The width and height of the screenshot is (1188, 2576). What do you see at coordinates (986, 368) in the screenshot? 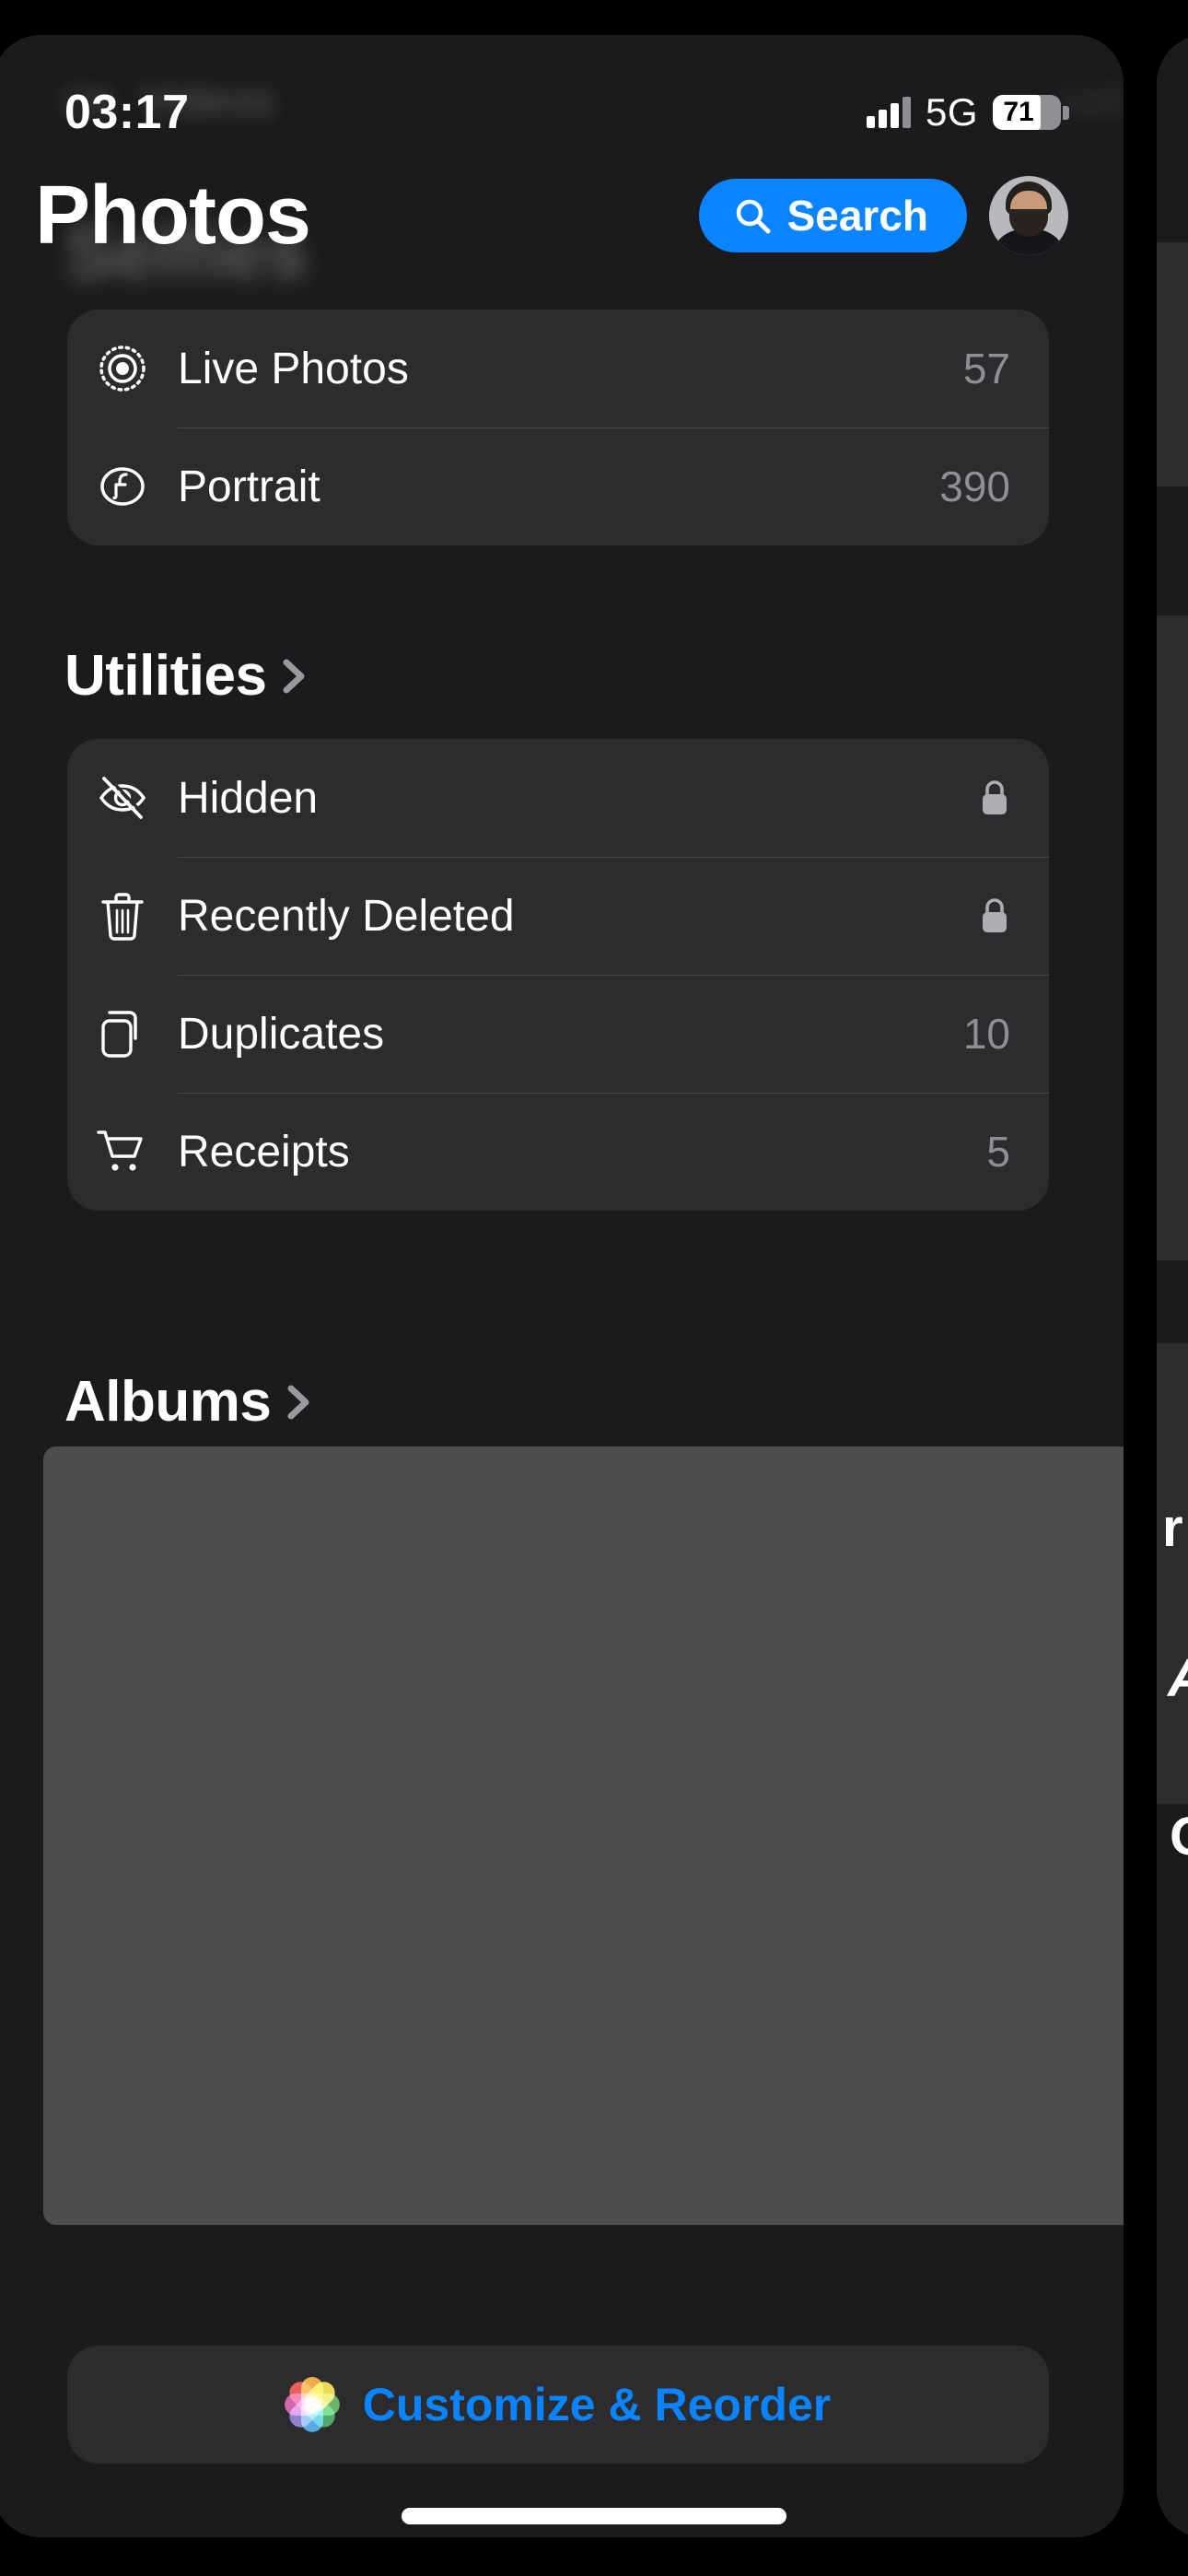
I see `list-item-count: 57` at bounding box center [986, 368].